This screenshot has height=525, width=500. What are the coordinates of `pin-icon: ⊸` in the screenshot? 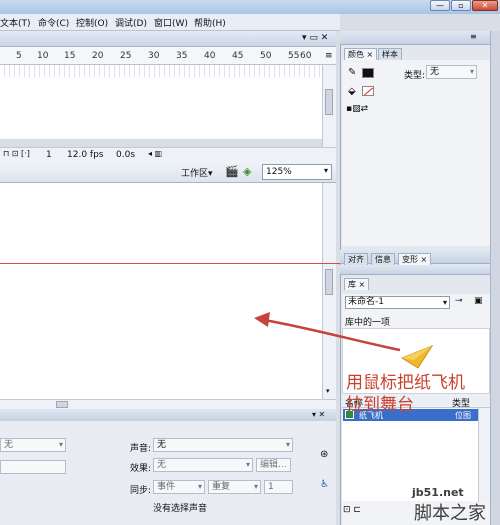 It's located at (459, 301).